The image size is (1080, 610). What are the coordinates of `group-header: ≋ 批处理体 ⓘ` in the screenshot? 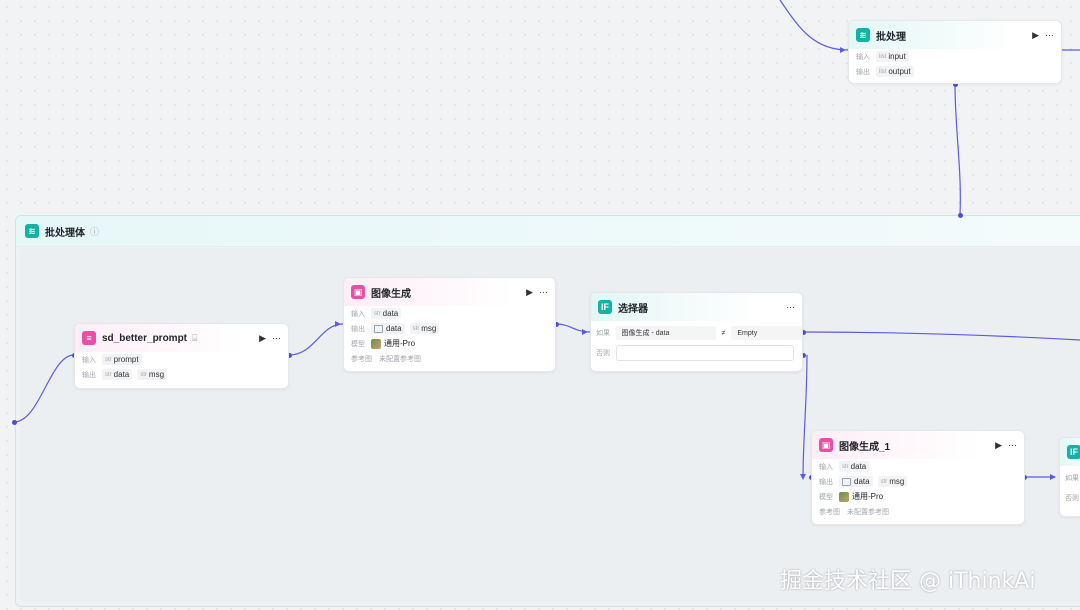 It's located at (548, 231).